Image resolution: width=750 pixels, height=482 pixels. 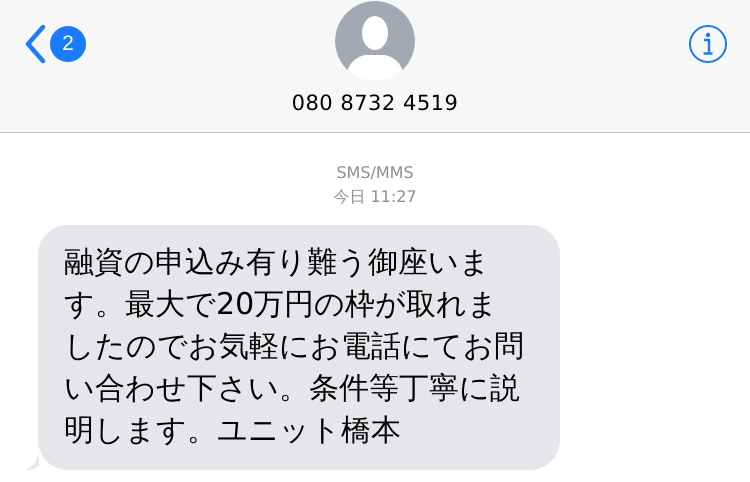 I want to click on service-label: SMS/MMS, so click(x=375, y=173).